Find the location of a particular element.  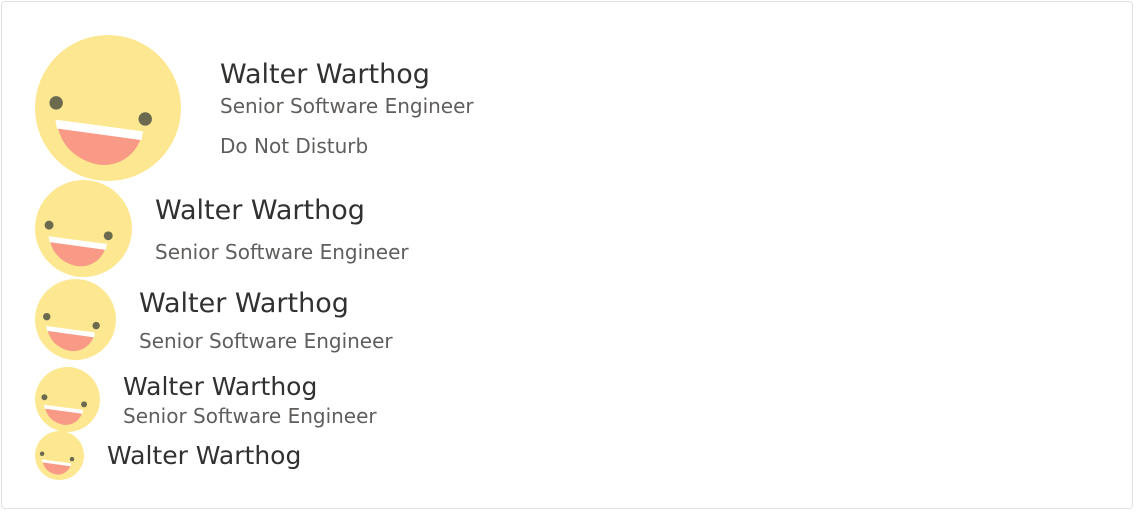

persona-lg: Walter Warthog Senior Software Engineer is located at coordinates (214, 319).